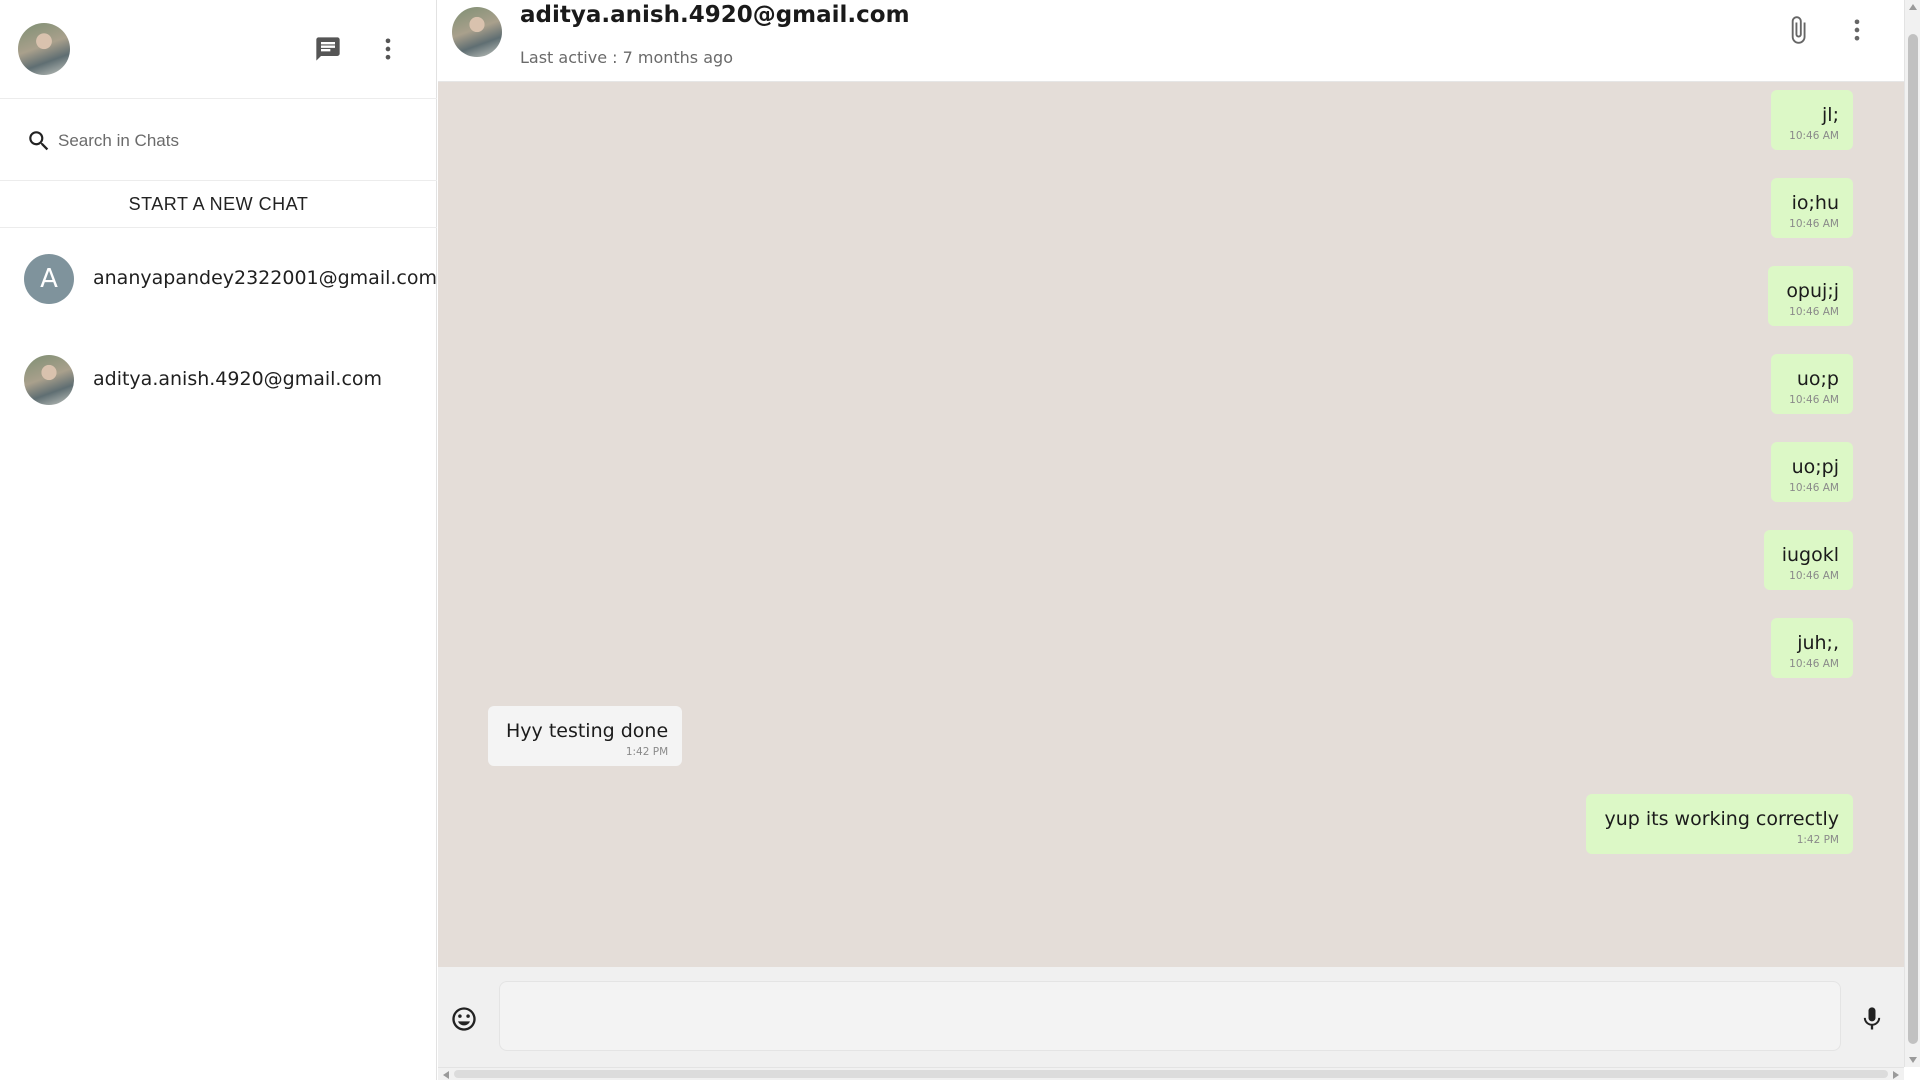 The width and height of the screenshot is (1920, 1080). I want to click on search-icon, so click(39, 141).